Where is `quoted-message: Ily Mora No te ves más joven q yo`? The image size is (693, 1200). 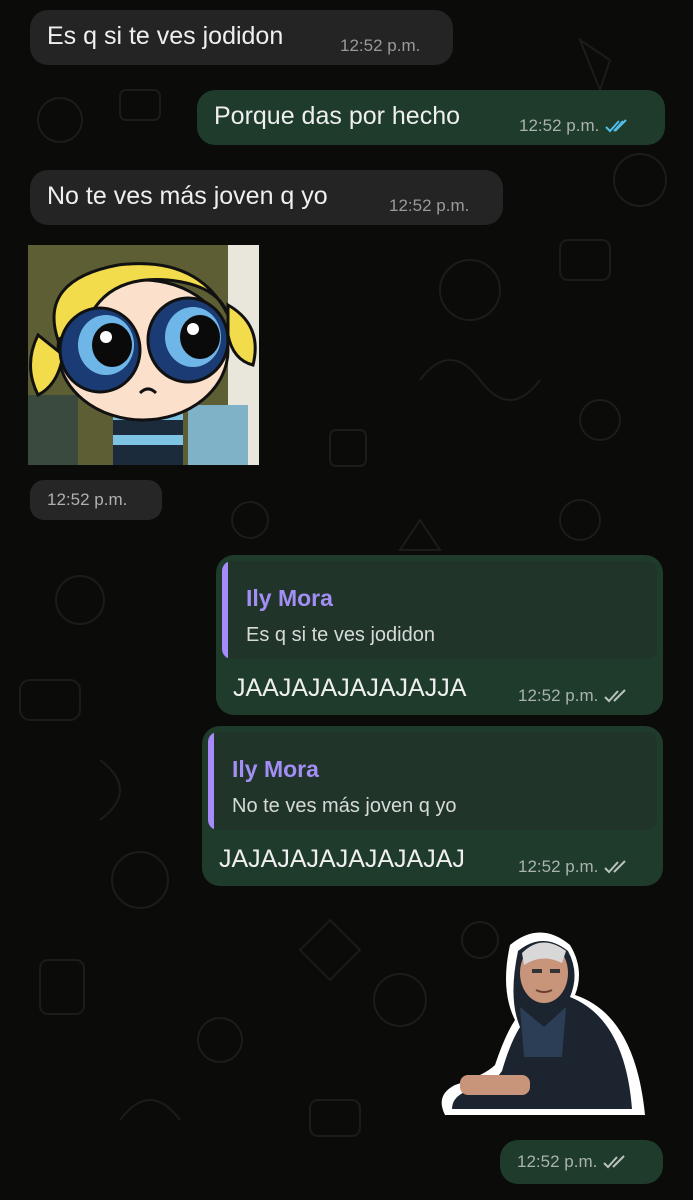
quoted-message: Ily Mora No te ves más joven q yo is located at coordinates (432, 781).